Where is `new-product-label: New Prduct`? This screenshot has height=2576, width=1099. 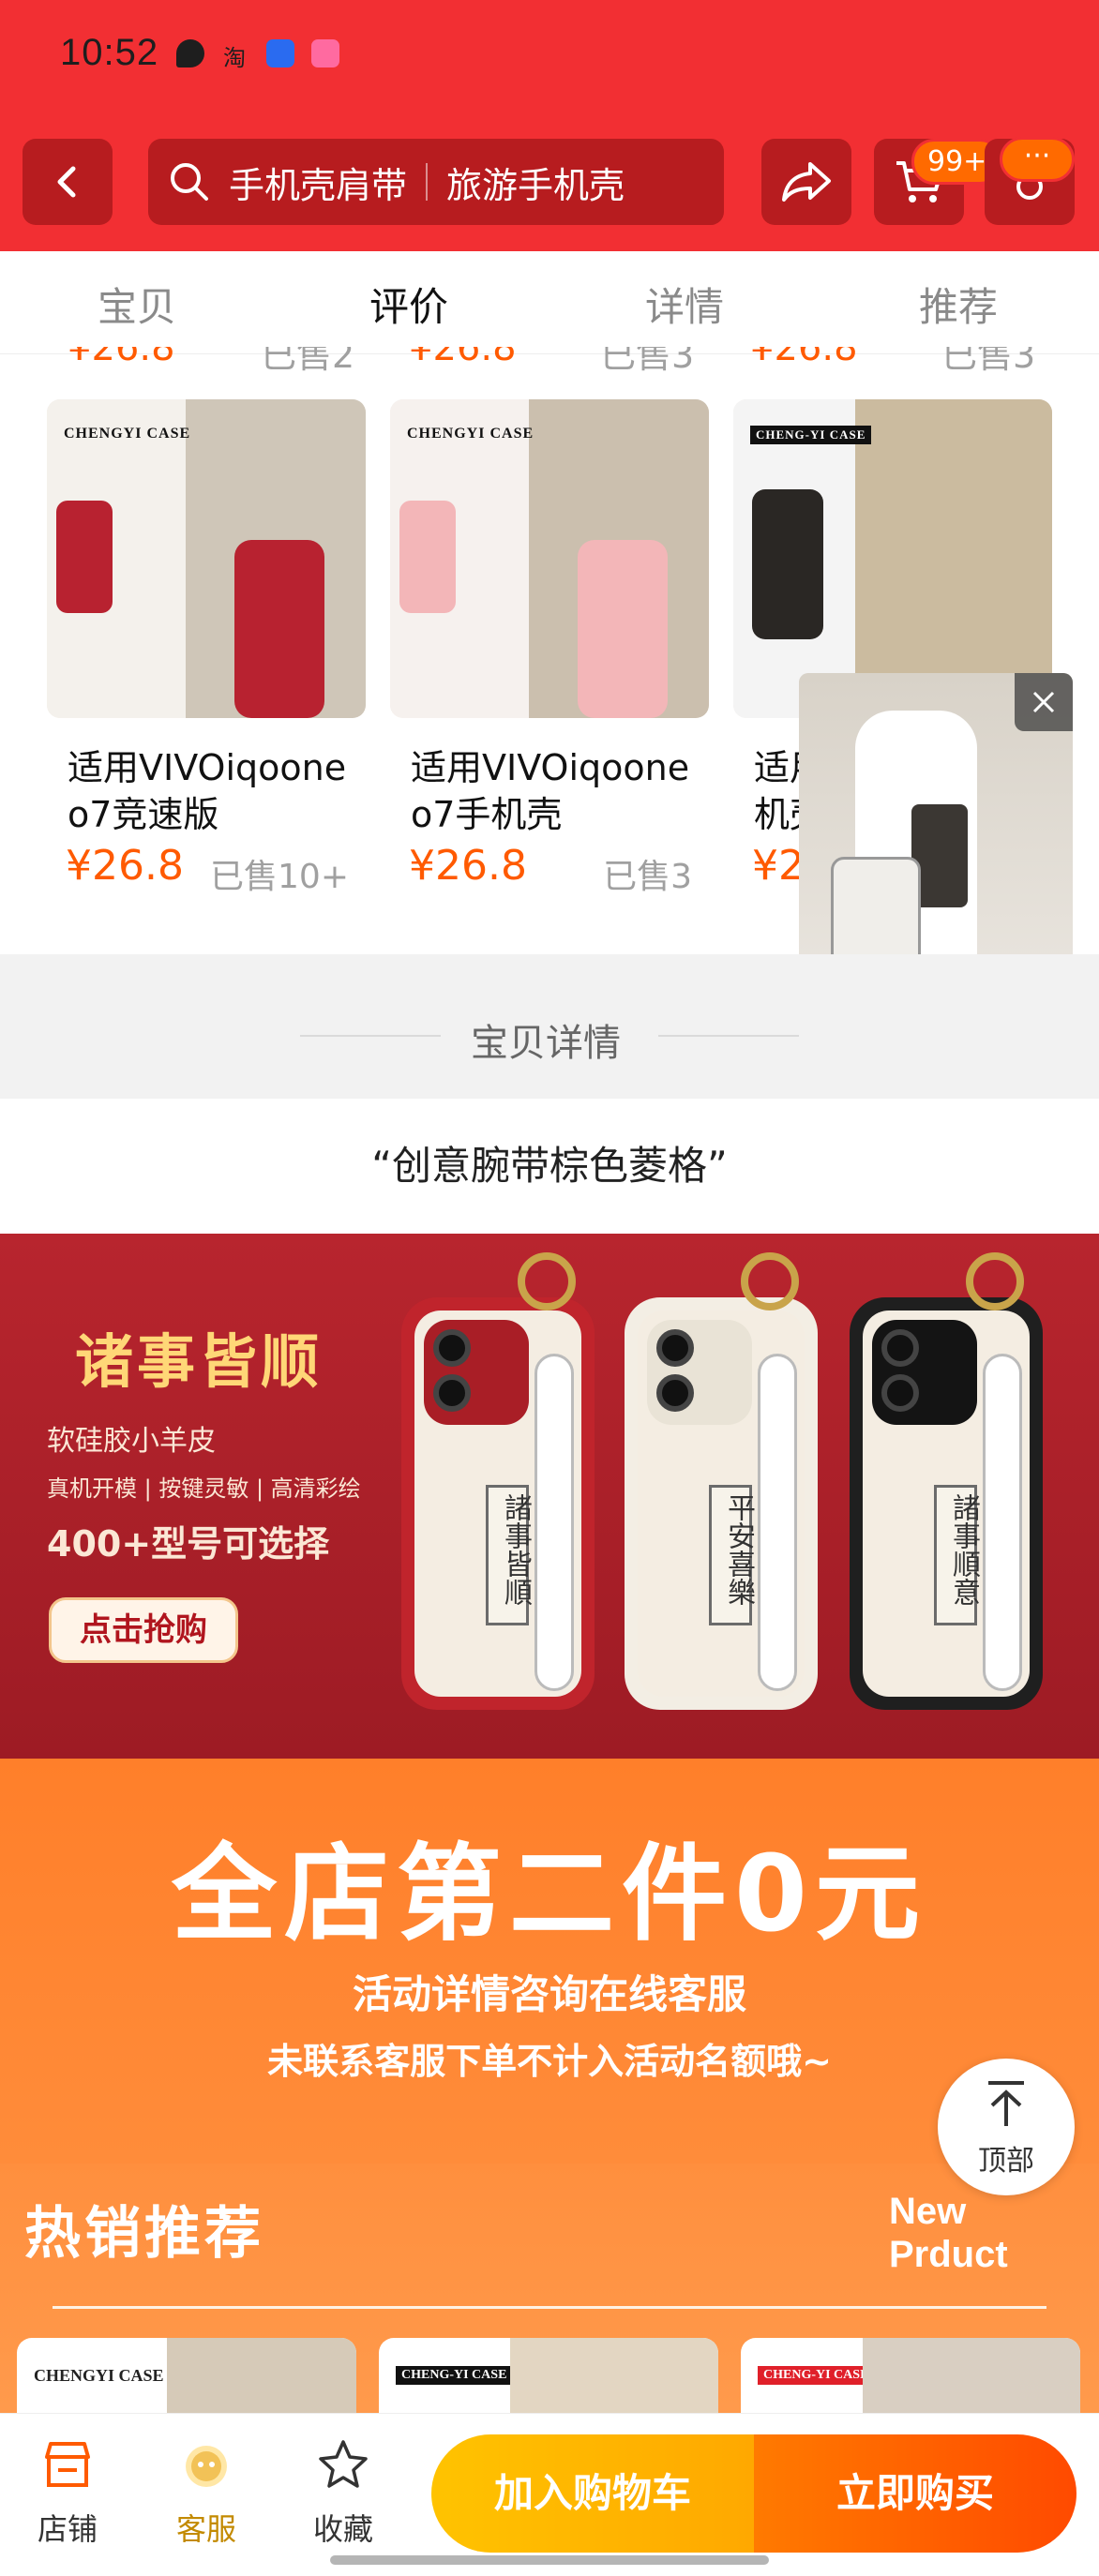
new-product-label: New Prduct is located at coordinates (948, 2233).